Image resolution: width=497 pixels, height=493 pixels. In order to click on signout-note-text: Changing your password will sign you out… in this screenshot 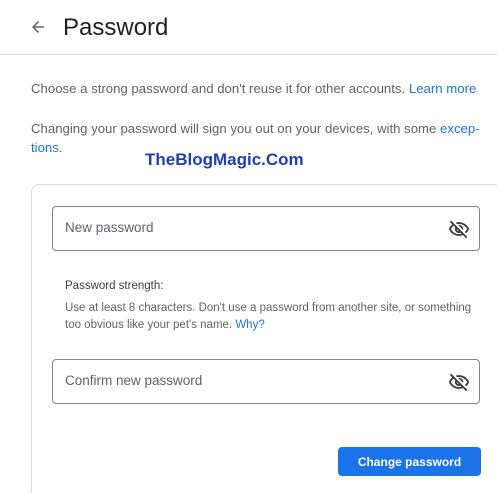, I will do `click(236, 128)`.